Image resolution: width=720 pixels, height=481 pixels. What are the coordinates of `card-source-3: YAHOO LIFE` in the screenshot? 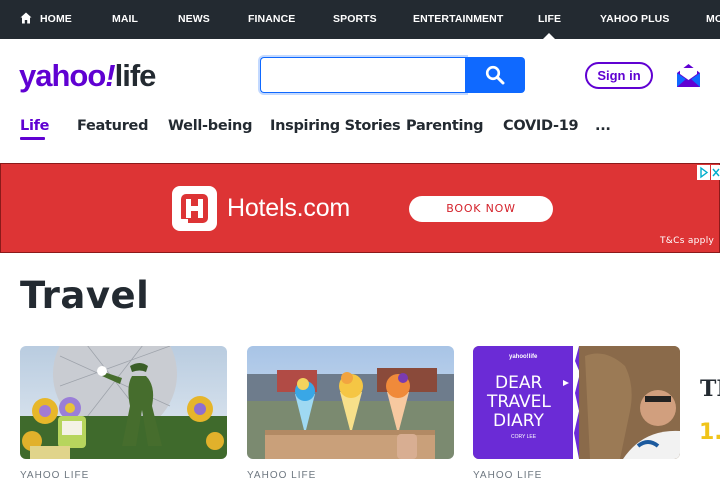 It's located at (508, 475).